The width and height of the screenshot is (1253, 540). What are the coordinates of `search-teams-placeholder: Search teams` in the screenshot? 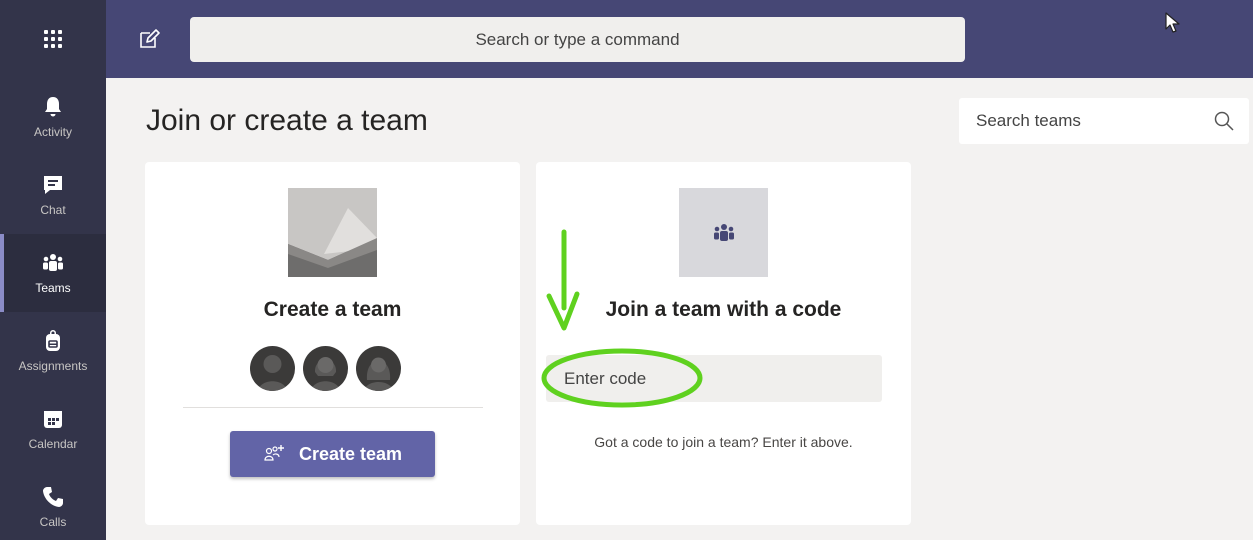 It's located at (1028, 120).